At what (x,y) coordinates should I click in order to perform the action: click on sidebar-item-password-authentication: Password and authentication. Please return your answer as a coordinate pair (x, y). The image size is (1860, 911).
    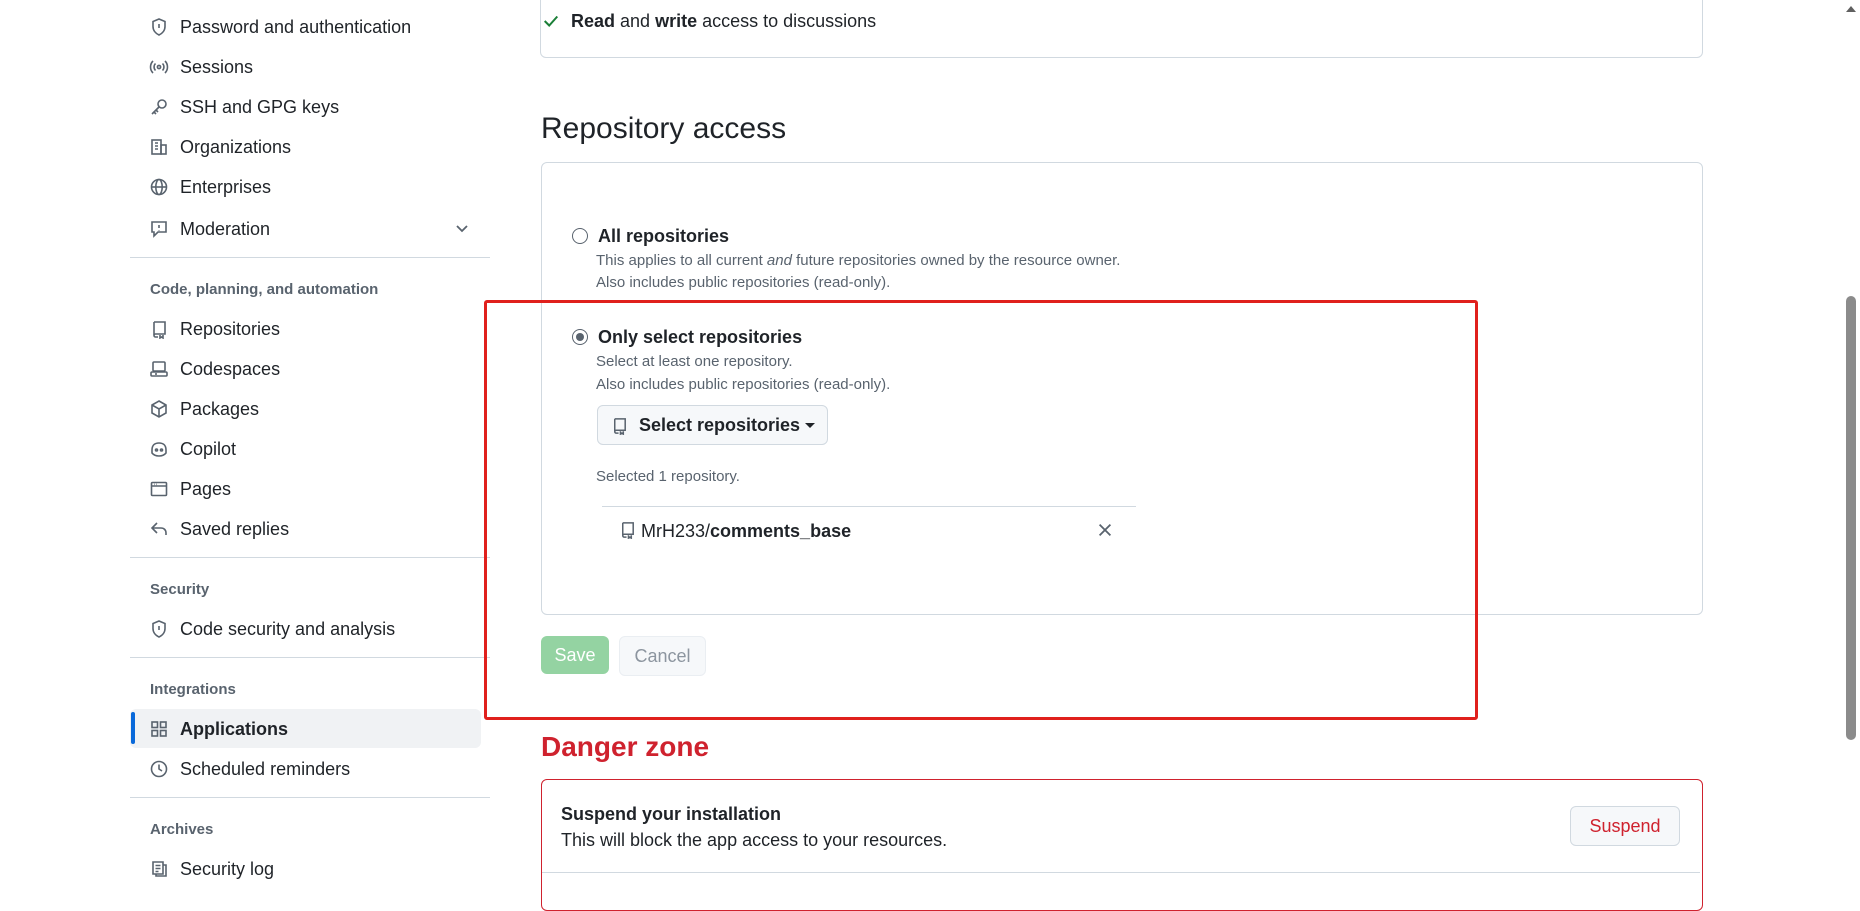
    Looking at the image, I should click on (279, 27).